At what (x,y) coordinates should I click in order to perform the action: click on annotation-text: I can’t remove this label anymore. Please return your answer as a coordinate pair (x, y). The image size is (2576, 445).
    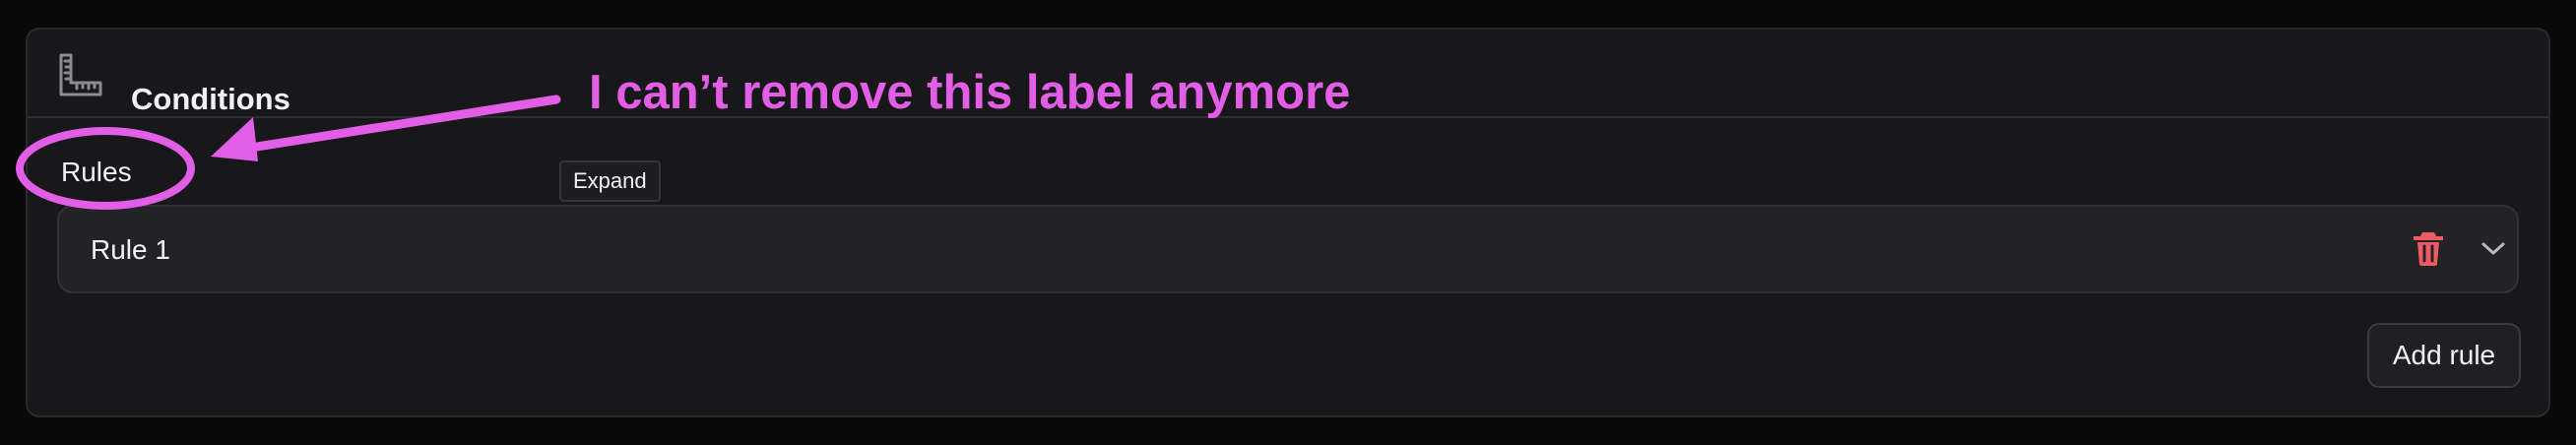
    Looking at the image, I should click on (970, 92).